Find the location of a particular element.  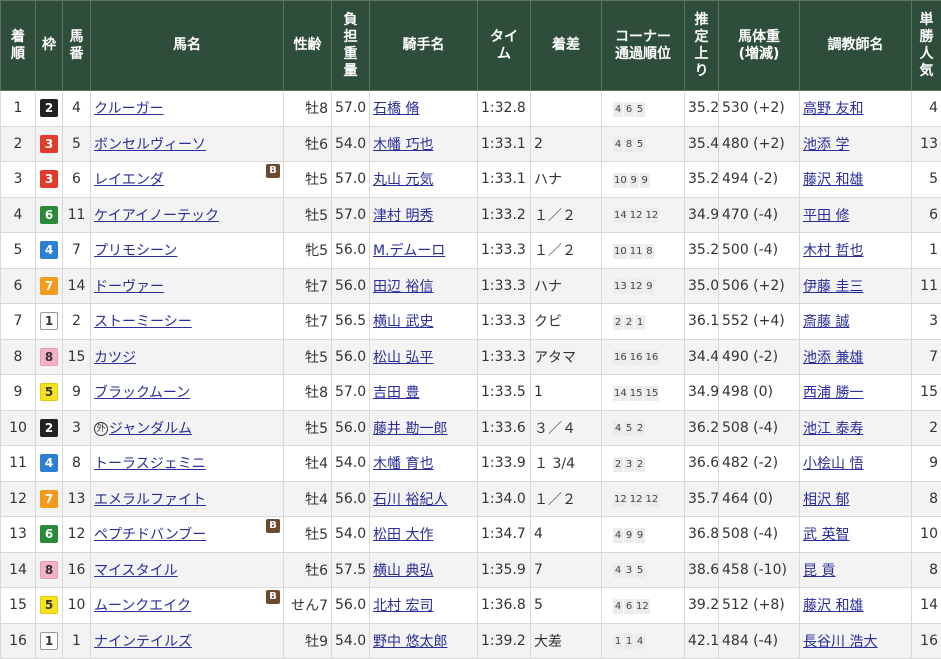

jockey-link: 津村 明秀 is located at coordinates (403, 216).